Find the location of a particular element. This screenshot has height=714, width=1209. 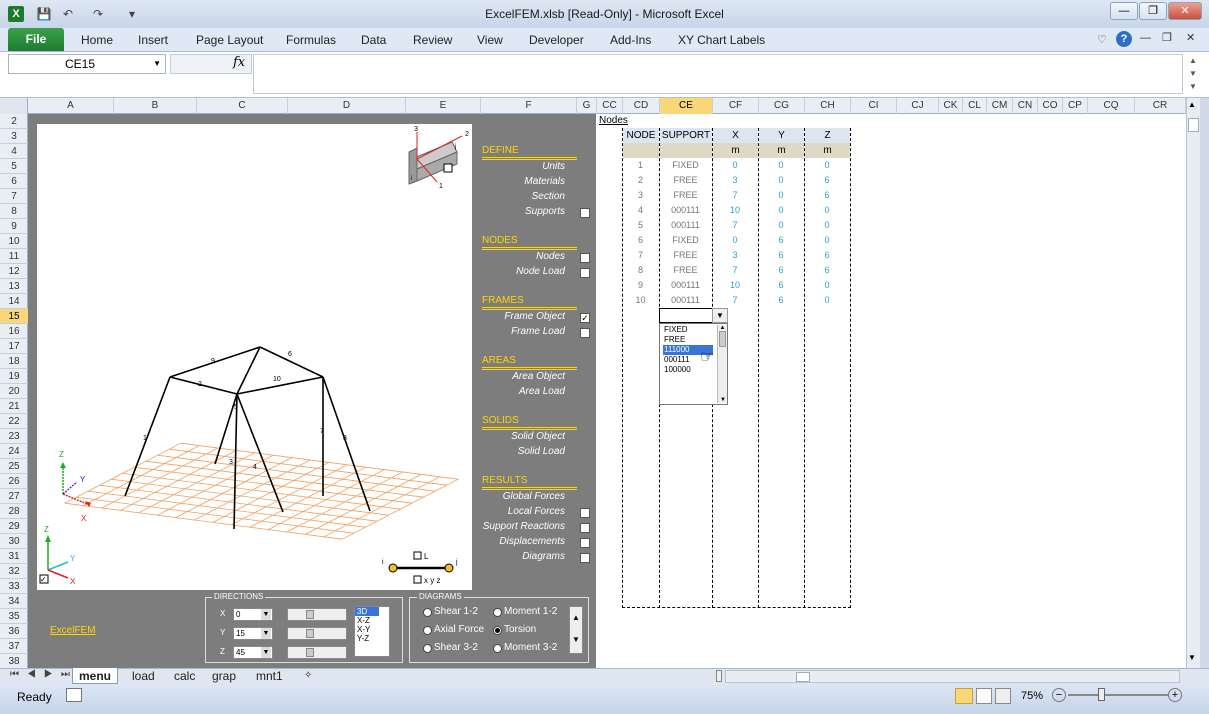

support-dropdown-list: FIXED FREE 111000 000111 100000 ▲ ▼ is located at coordinates (693, 364).